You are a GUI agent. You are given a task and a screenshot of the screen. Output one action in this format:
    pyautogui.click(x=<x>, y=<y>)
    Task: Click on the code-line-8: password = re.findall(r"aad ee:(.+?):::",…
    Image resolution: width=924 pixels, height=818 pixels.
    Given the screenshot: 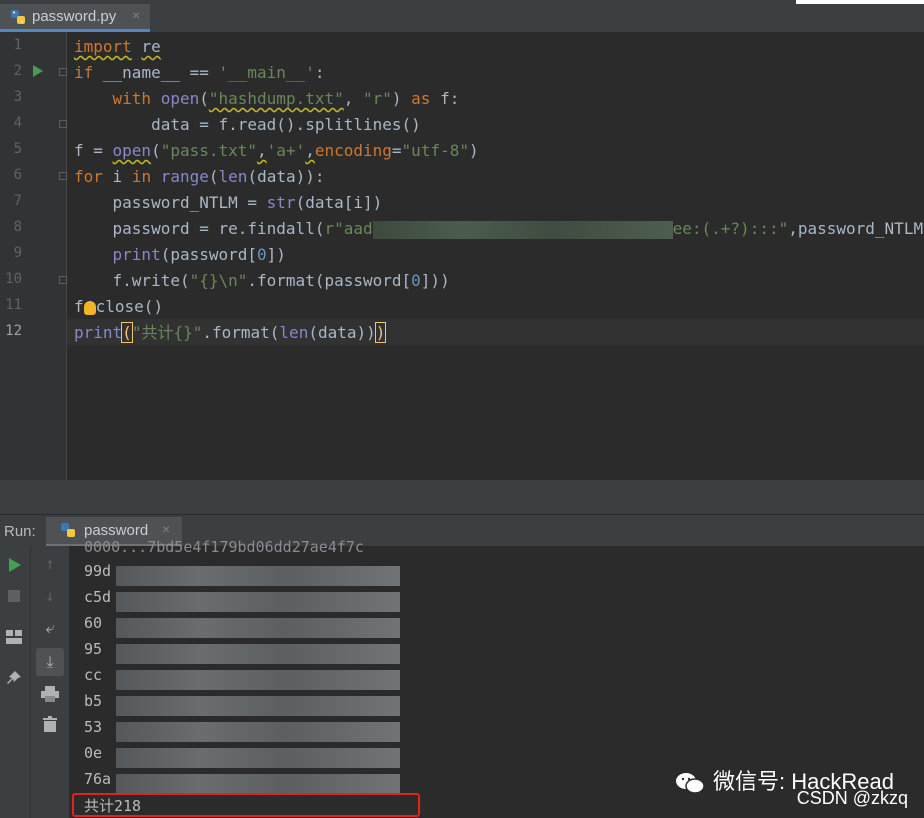 What is the action you would take?
    pyautogui.click(x=518, y=229)
    